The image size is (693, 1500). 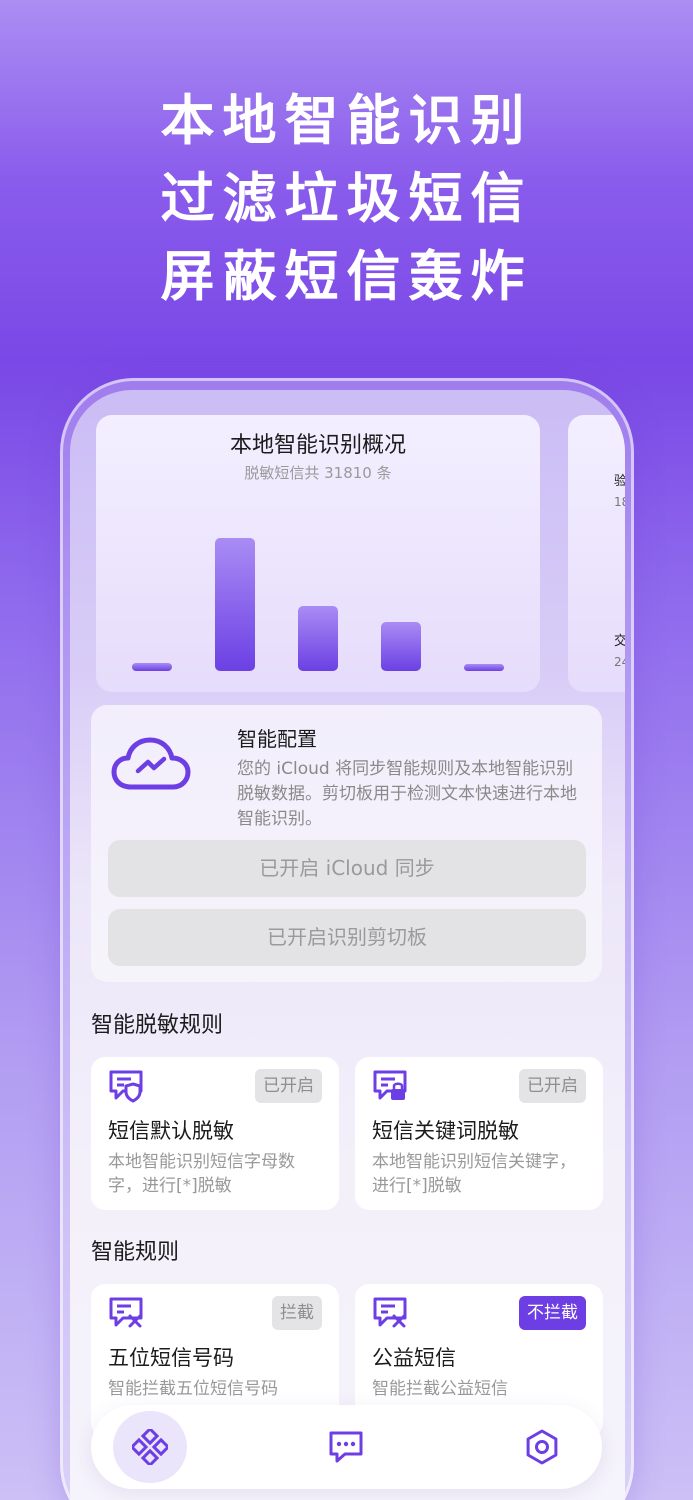 I want to click on next-card-value-2: 24, so click(x=619, y=662).